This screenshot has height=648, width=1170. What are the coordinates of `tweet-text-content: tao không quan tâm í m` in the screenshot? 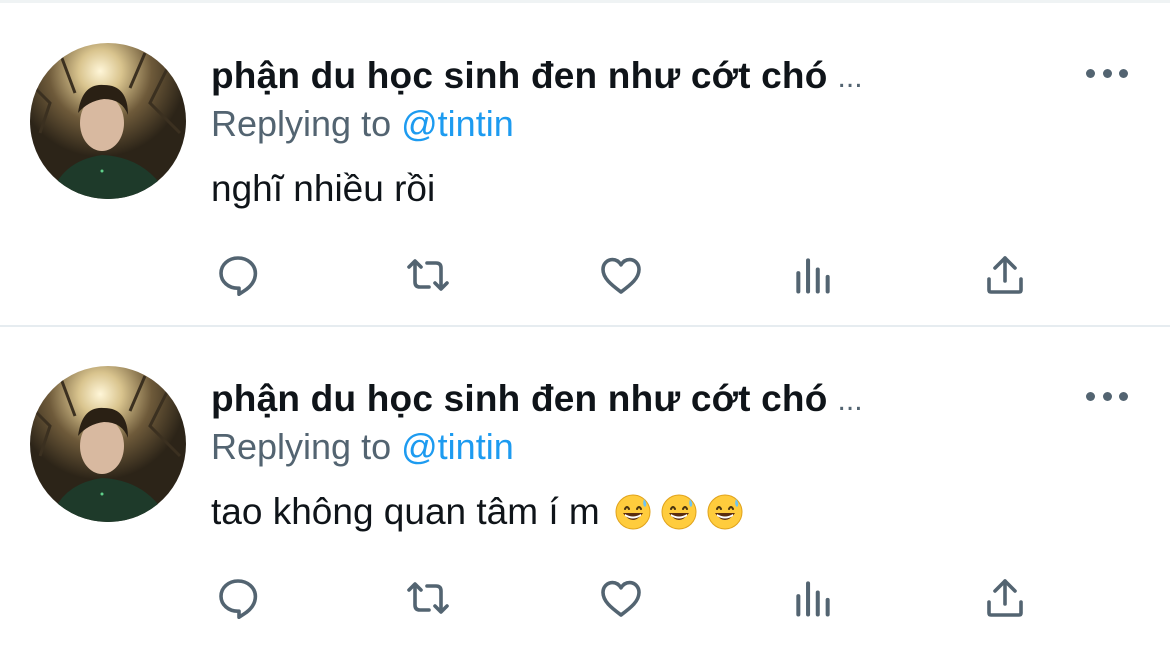 It's located at (405, 511).